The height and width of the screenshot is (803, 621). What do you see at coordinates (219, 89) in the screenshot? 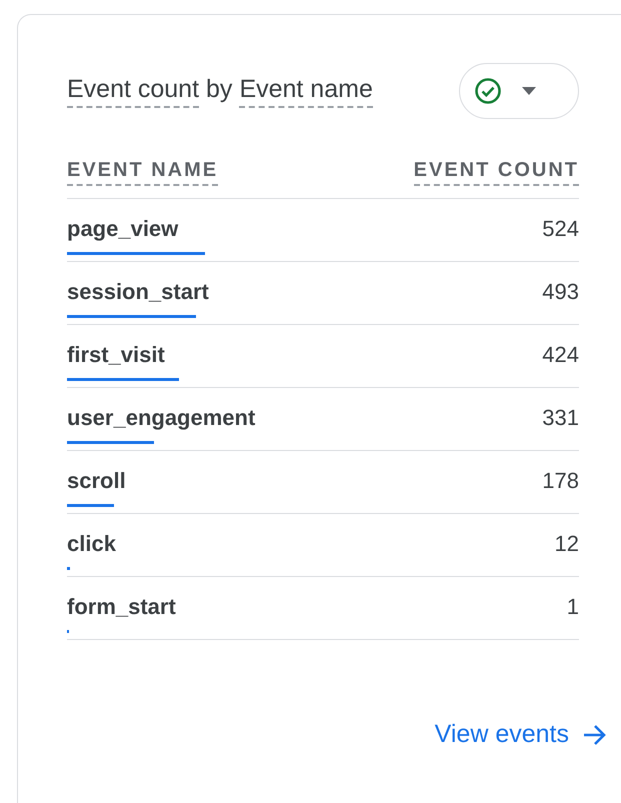
I see `title-text: by` at bounding box center [219, 89].